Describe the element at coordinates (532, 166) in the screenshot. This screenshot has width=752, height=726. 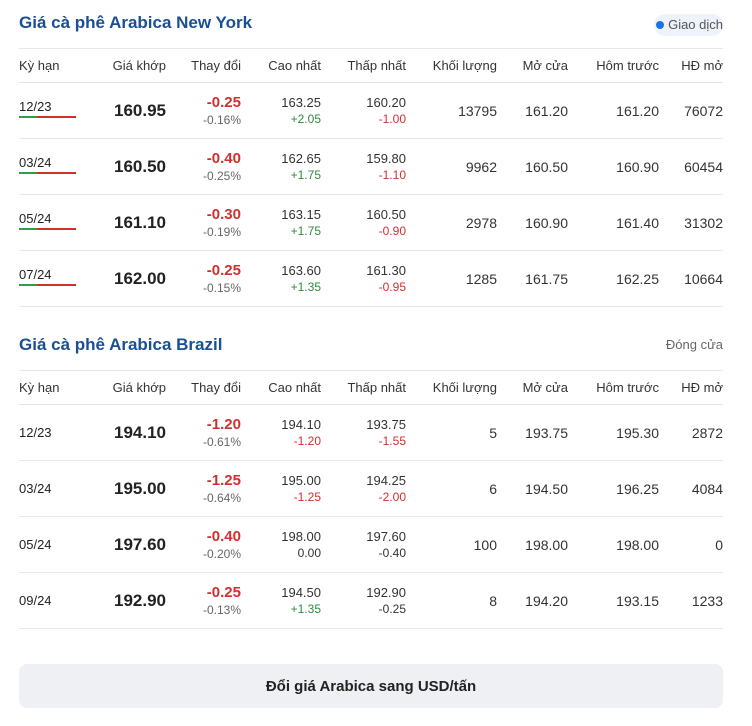
I see `cell-open: 160.50` at that location.